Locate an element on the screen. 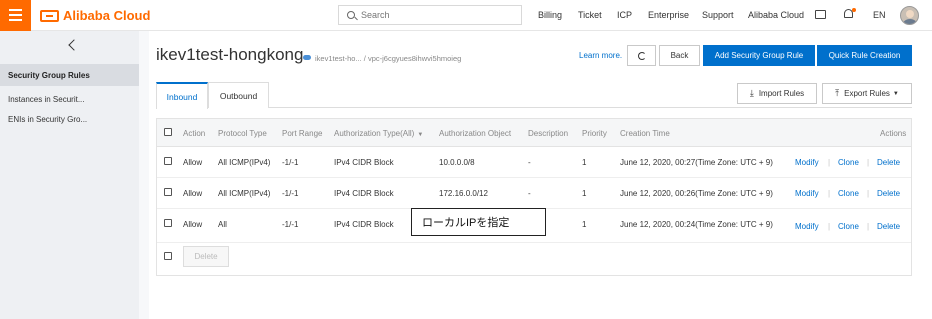 The height and width of the screenshot is (319, 932). learn-more-link: Learn more. is located at coordinates (600, 55).